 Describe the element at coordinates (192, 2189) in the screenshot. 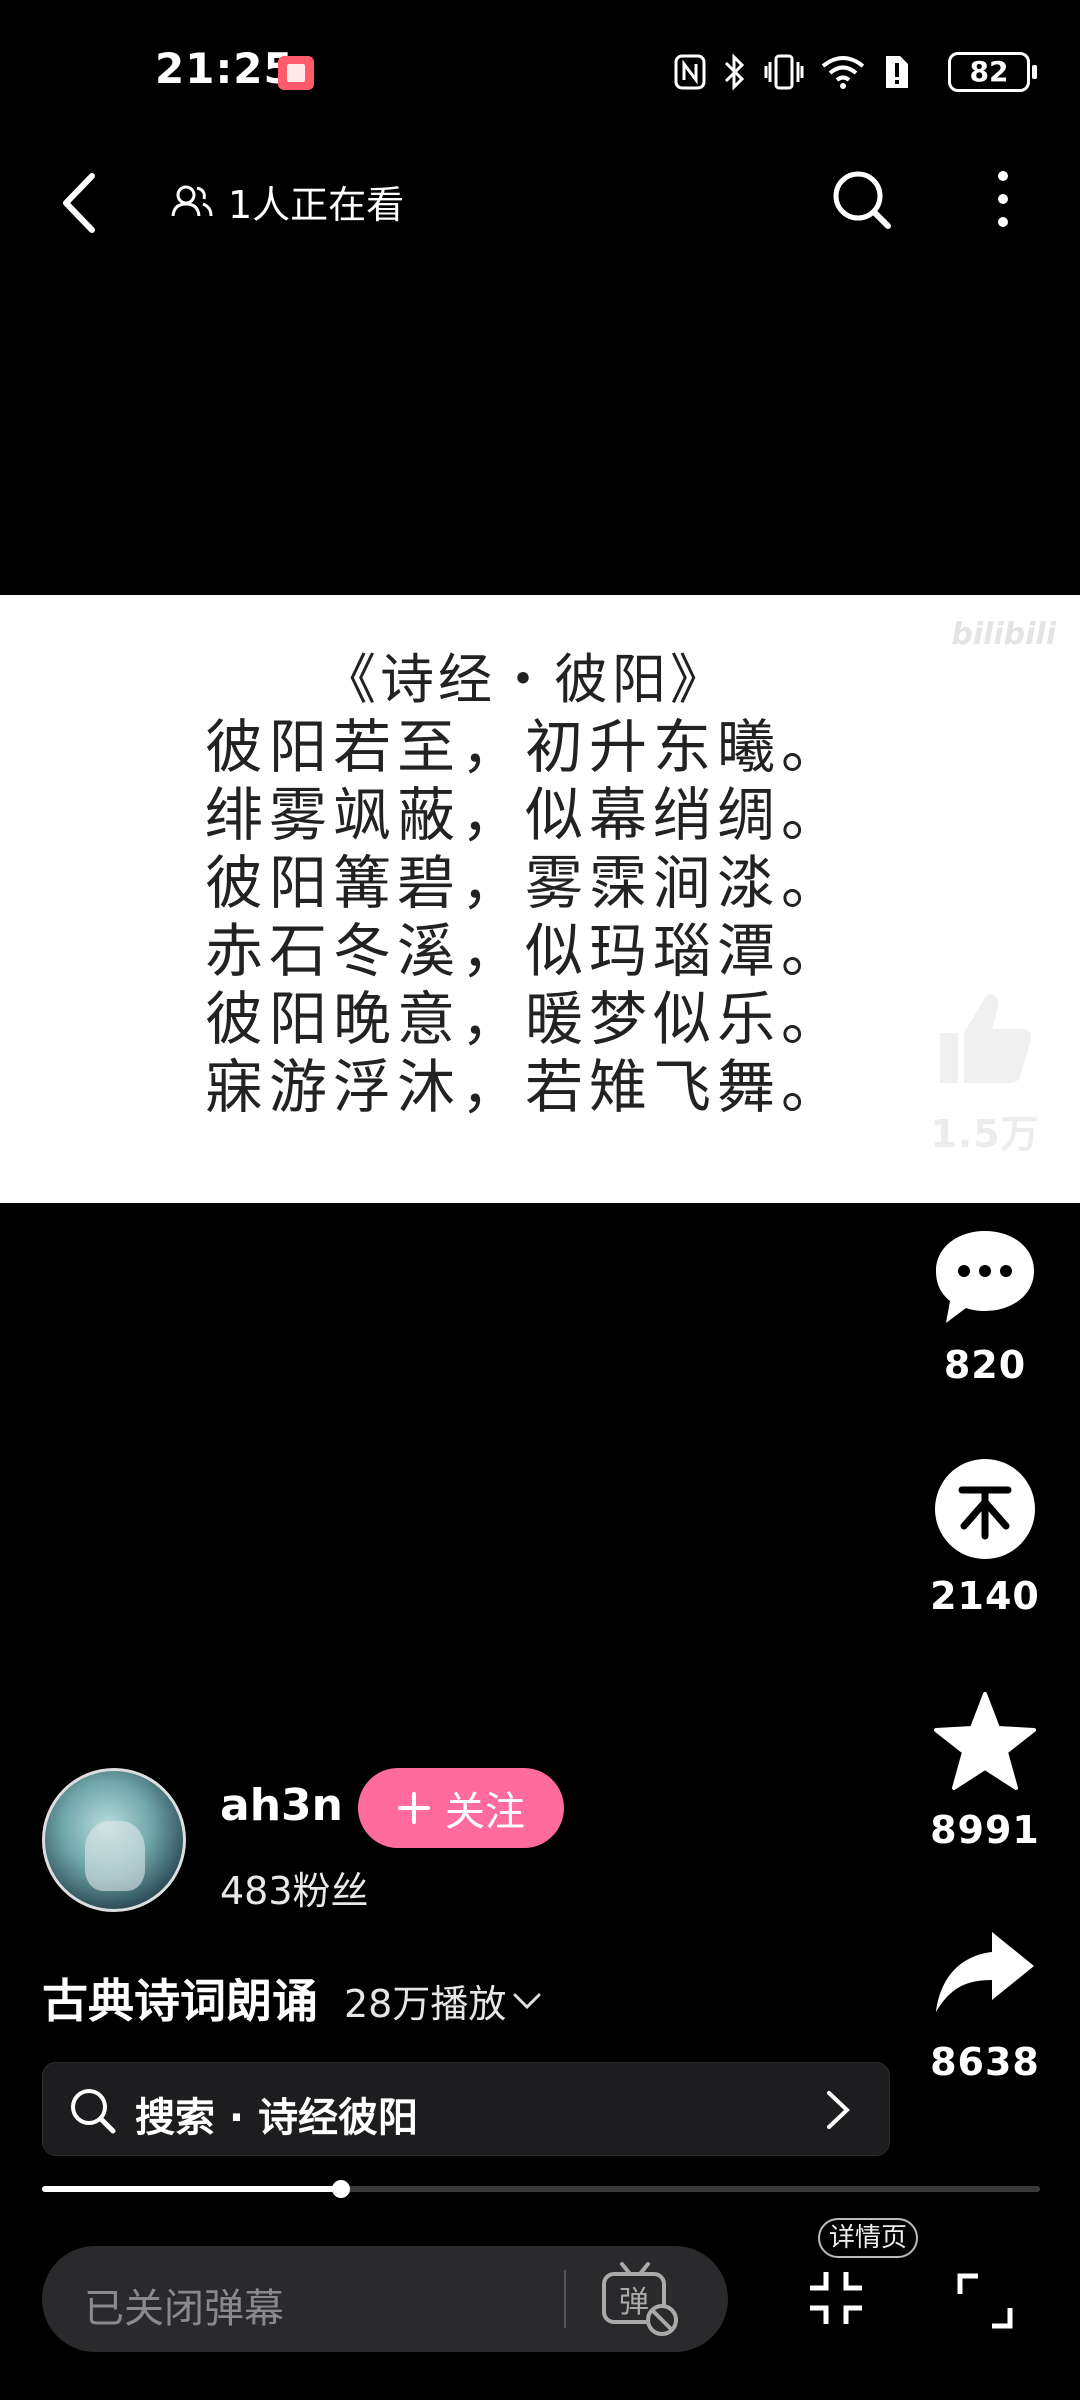

I see `progress-fill` at that location.